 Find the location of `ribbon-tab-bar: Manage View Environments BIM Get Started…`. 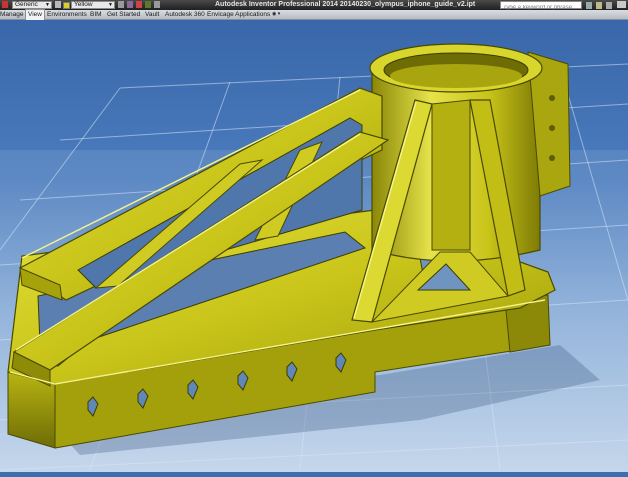

ribbon-tab-bar: Manage View Environments BIM Get Started… is located at coordinates (314, 14).